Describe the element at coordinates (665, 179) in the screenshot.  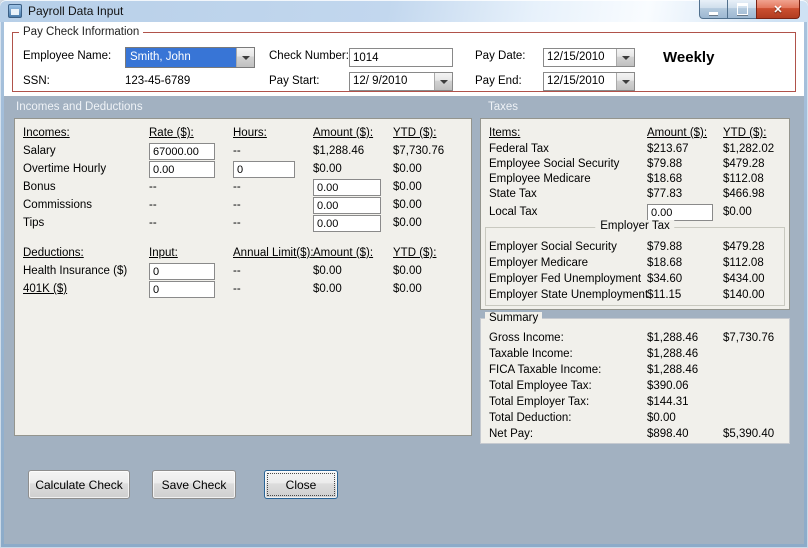
I see `employee-medicare-amount: $18.68` at that location.